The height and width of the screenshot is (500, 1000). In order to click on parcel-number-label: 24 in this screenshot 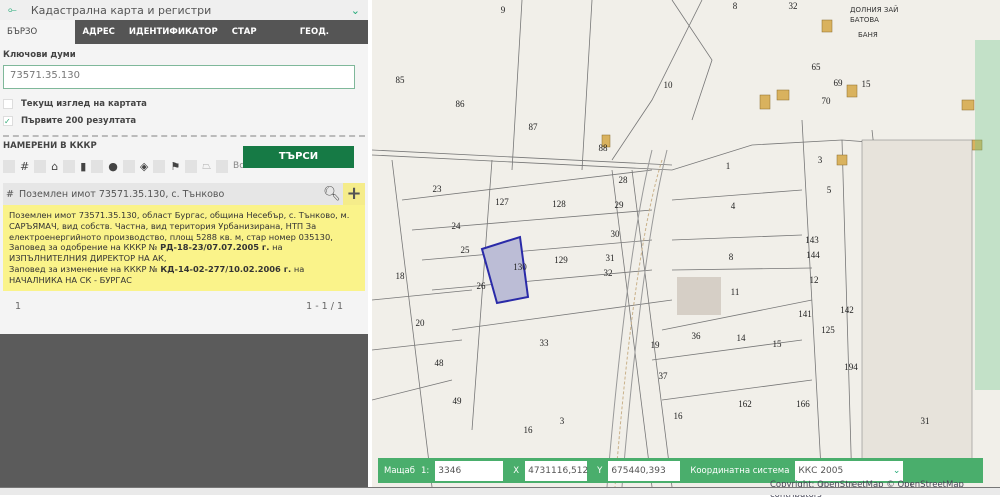, I will do `click(457, 226)`.